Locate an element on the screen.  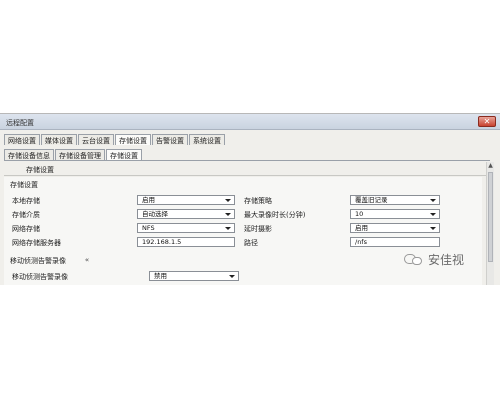
main-tab-5: 系统设置 is located at coordinates (207, 139).